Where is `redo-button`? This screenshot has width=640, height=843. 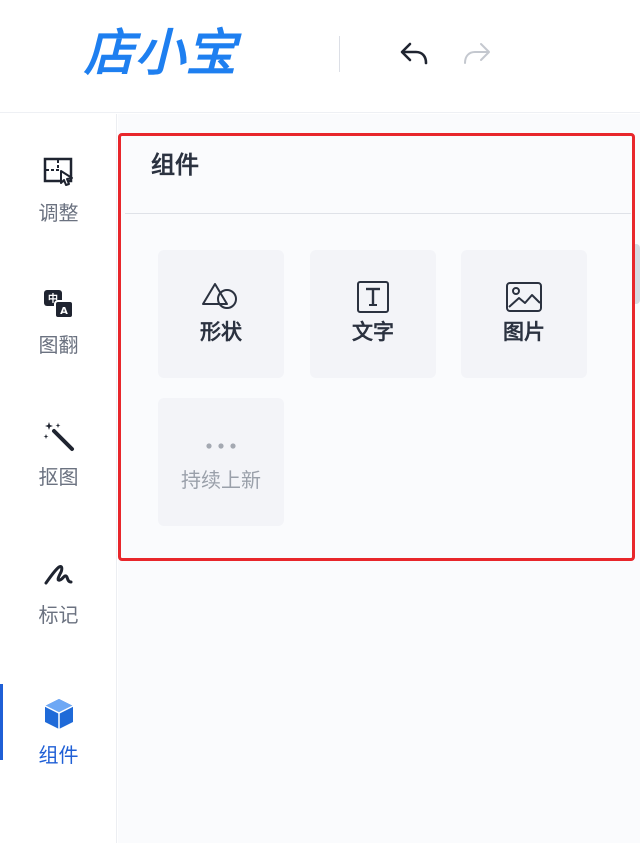 redo-button is located at coordinates (477, 54).